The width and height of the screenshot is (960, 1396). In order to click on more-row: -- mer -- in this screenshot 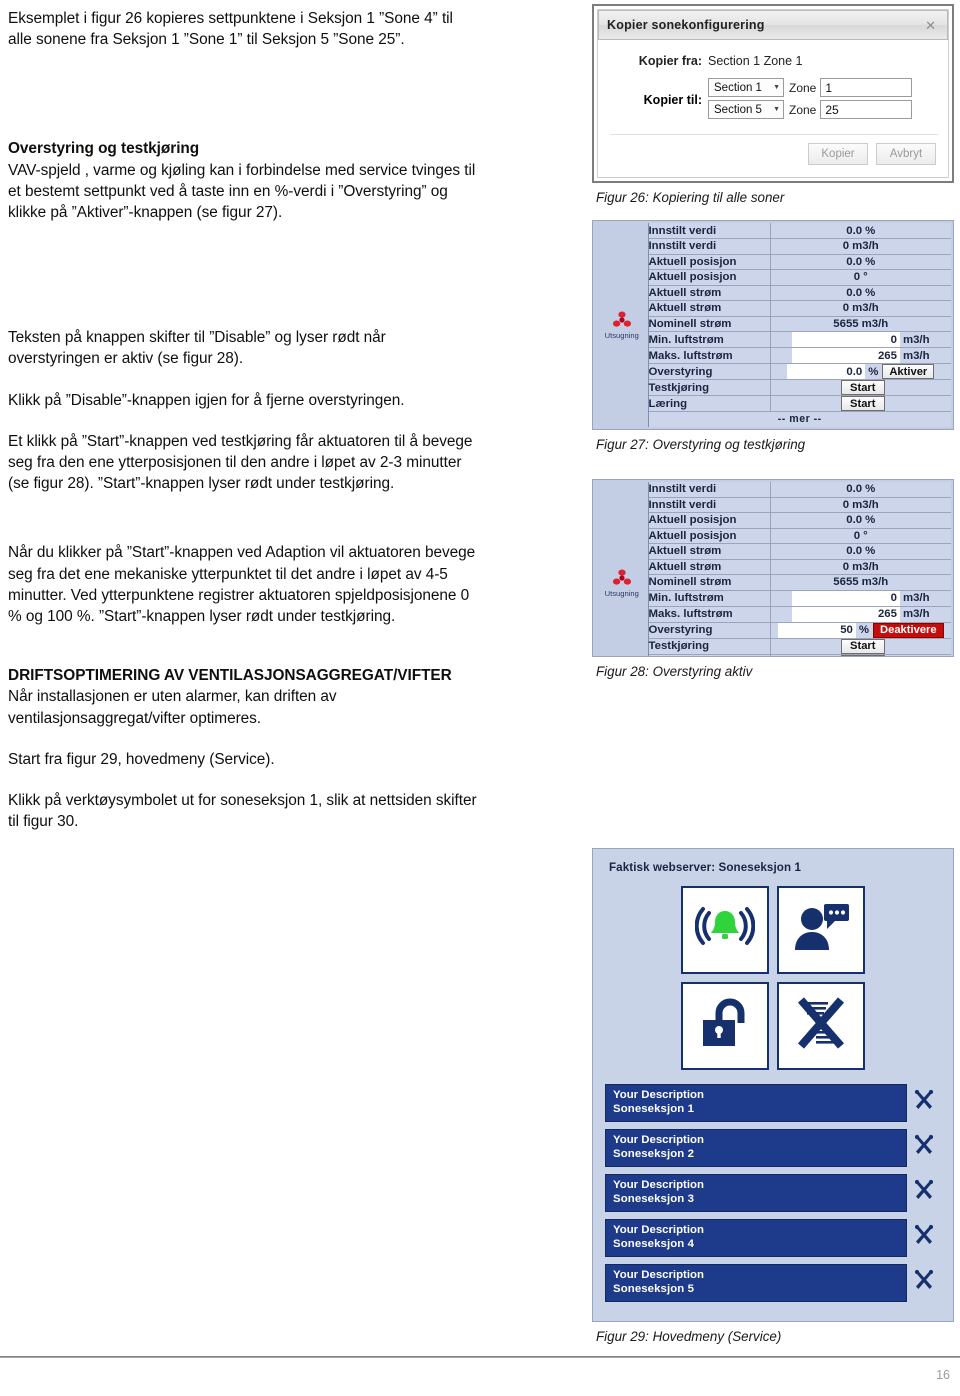, I will do `click(773, 419)`.